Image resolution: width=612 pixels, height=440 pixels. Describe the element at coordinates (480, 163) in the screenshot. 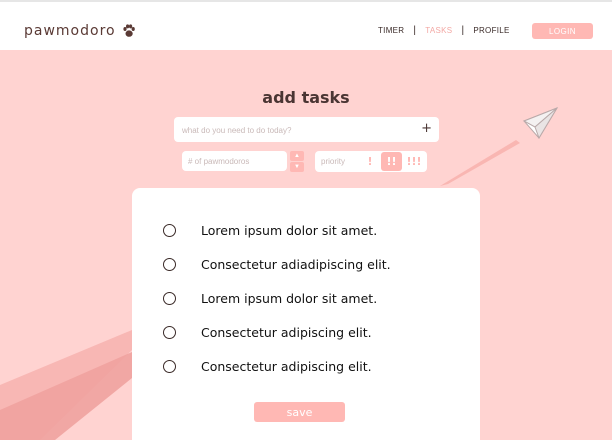

I see `plane-trail` at that location.